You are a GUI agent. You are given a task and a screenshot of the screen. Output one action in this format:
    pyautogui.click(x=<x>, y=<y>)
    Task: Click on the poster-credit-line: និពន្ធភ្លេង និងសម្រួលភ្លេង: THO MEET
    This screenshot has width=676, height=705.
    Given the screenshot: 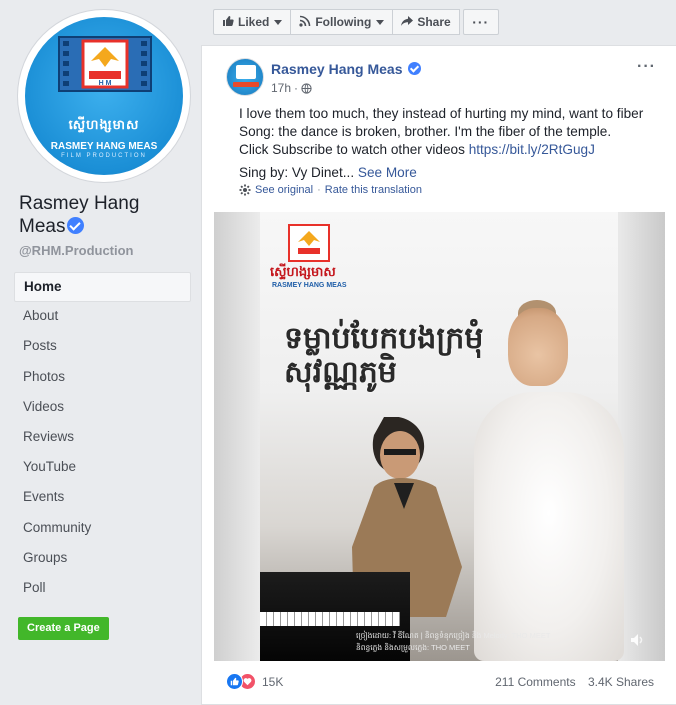 What is the action you would take?
    pyautogui.click(x=413, y=647)
    